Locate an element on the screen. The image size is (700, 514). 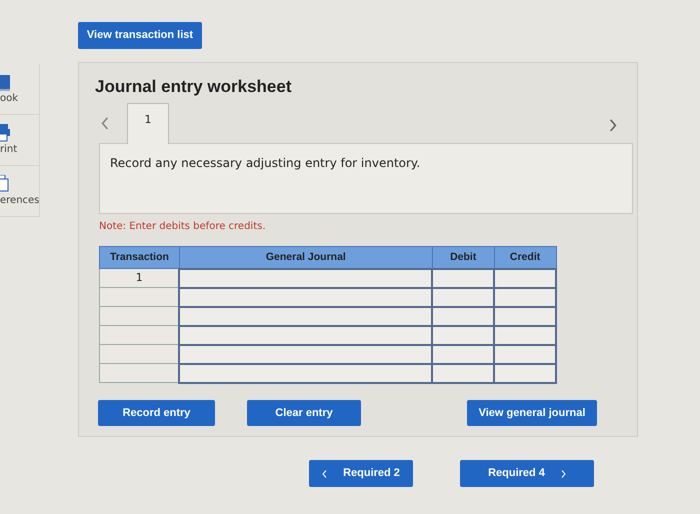
table-cell: 1 is located at coordinates (140, 278).